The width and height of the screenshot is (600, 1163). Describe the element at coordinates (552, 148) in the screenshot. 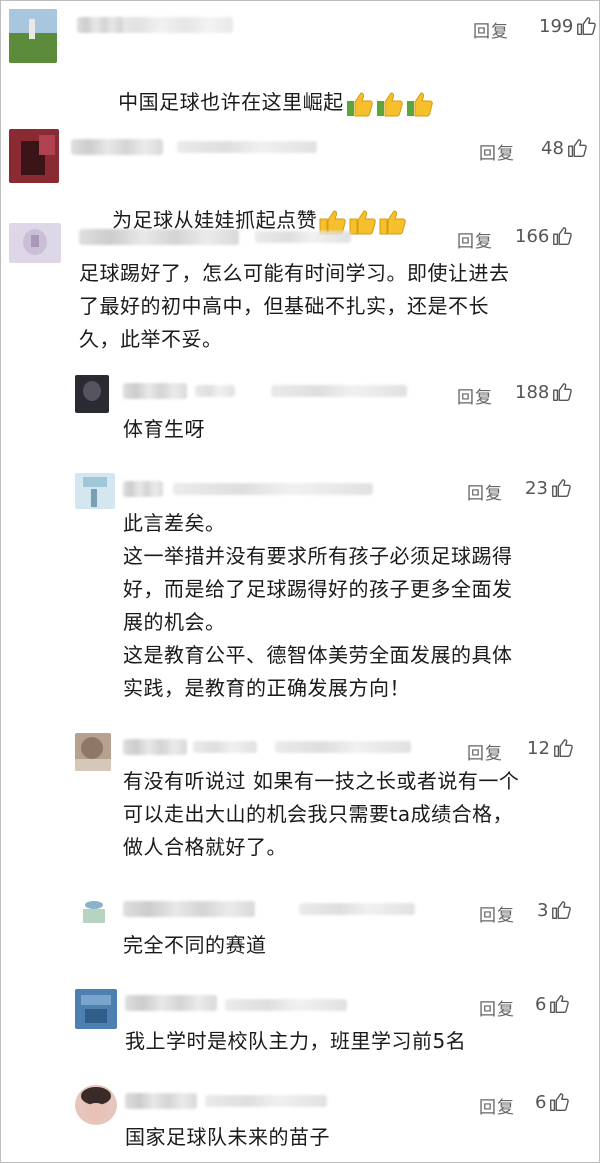

I see `like-count: 48` at that location.